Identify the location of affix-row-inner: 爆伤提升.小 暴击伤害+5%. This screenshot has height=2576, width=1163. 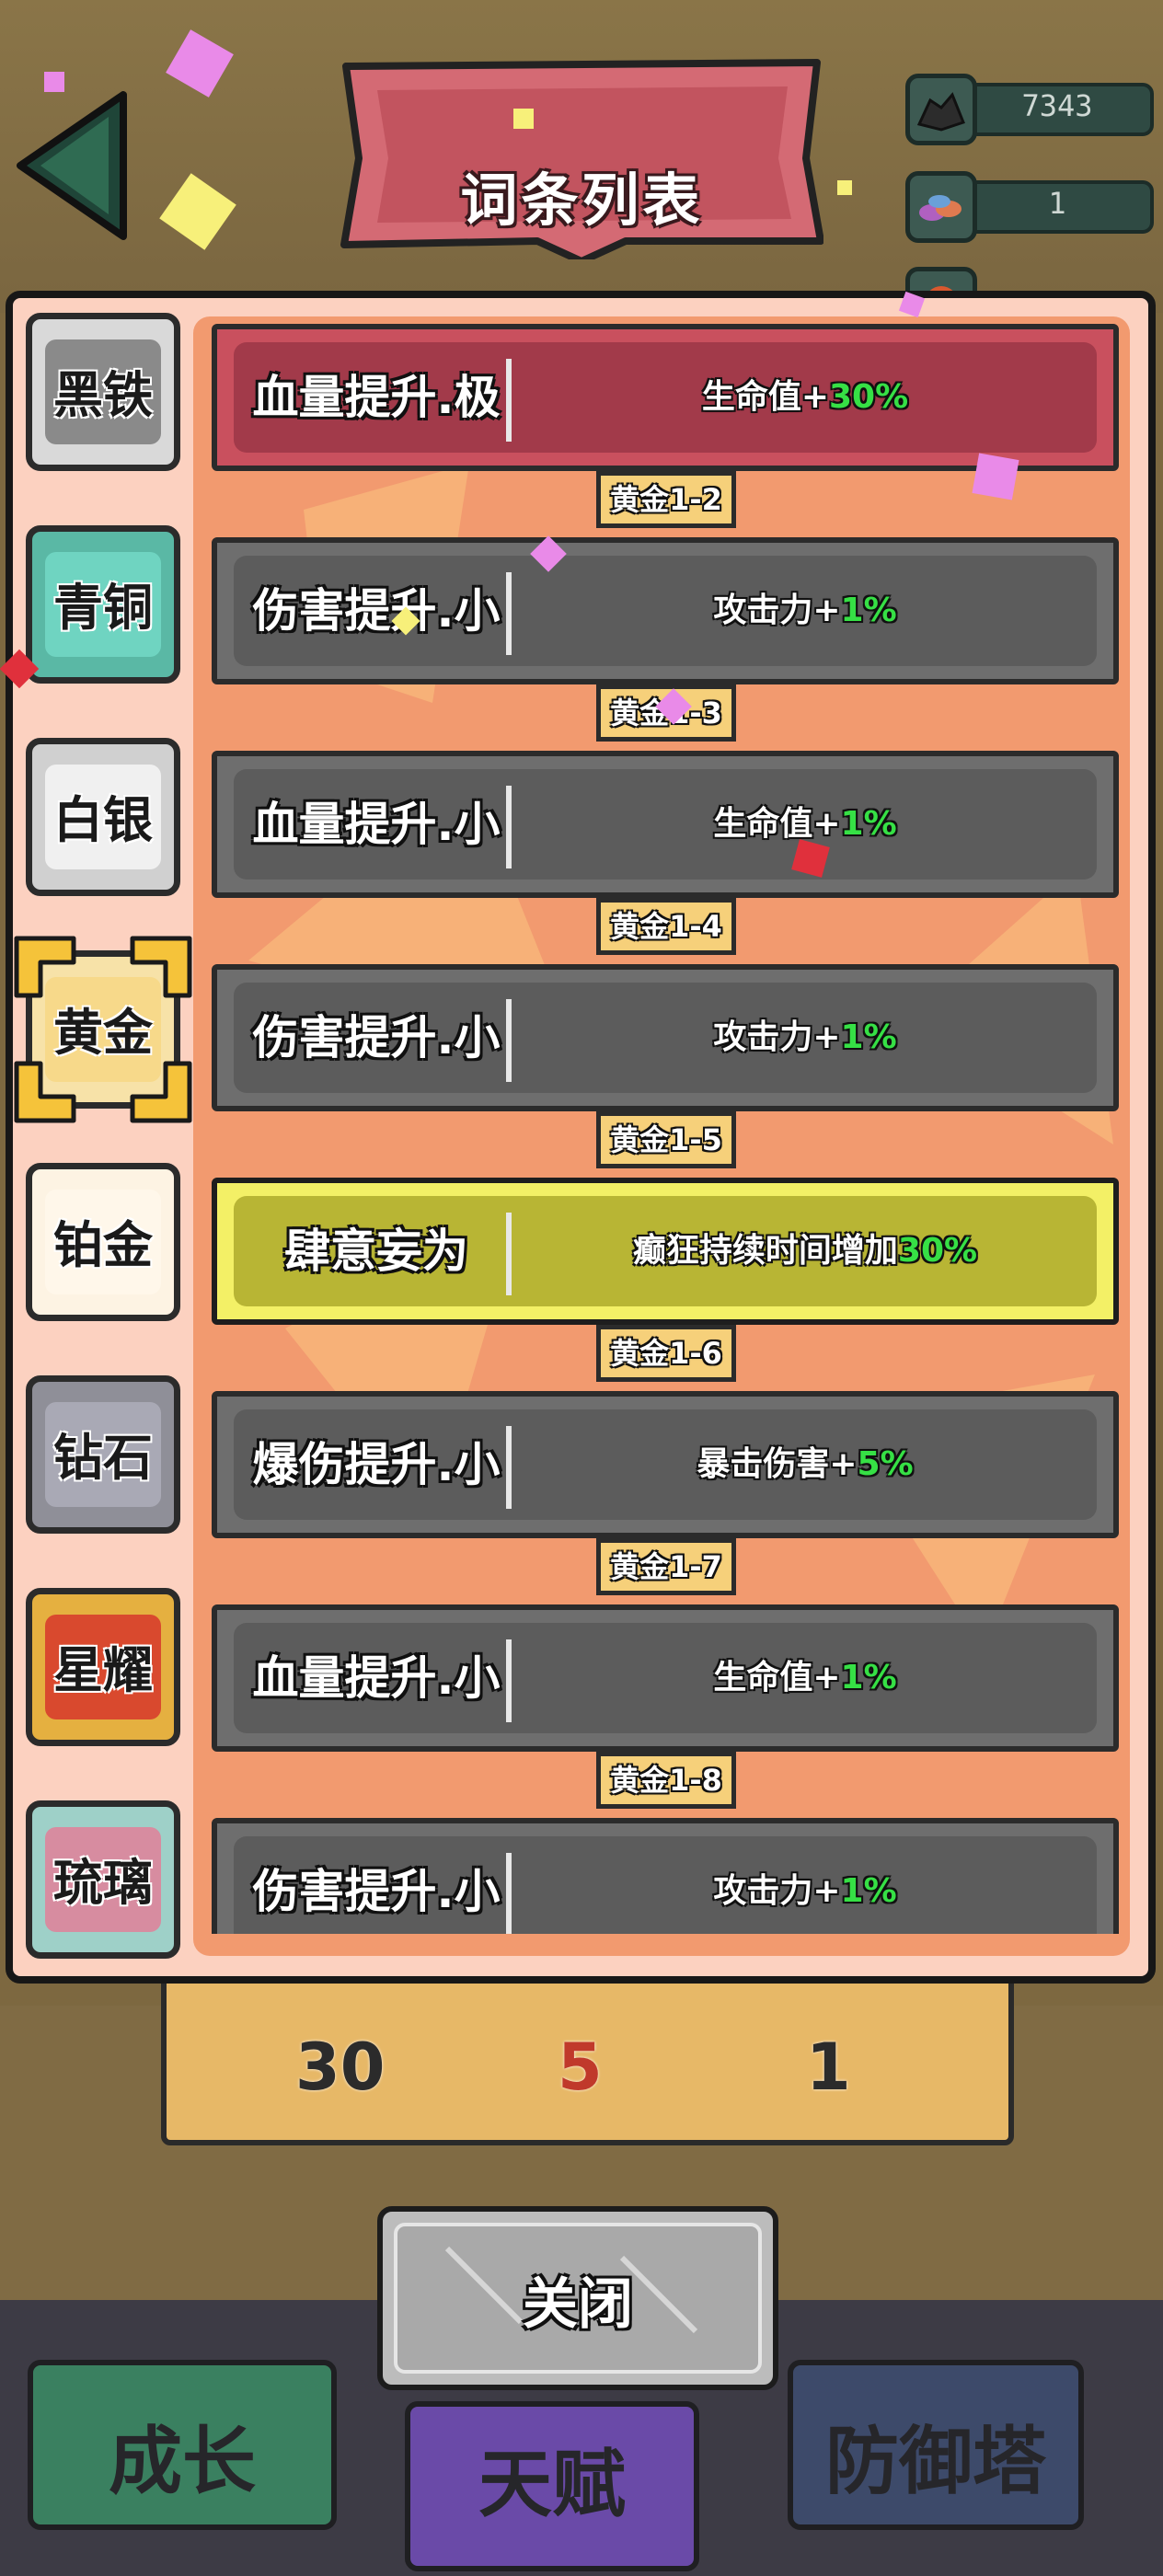
(665, 1464).